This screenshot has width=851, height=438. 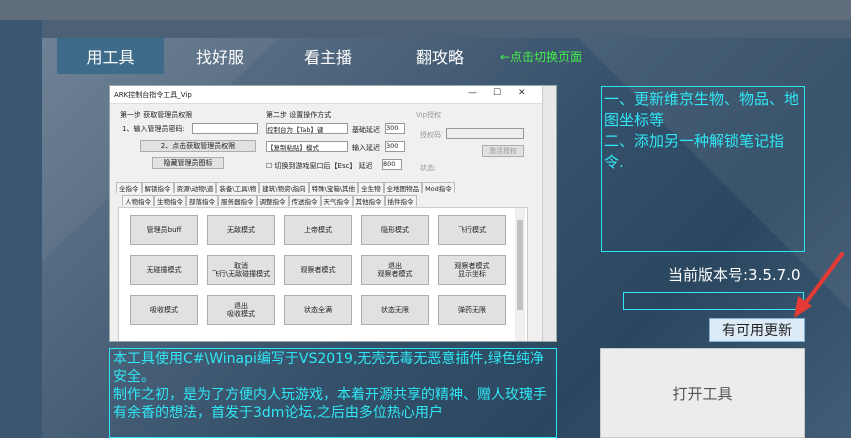 I want to click on command-button: 观察者模式 显示坐标, so click(x=472, y=270).